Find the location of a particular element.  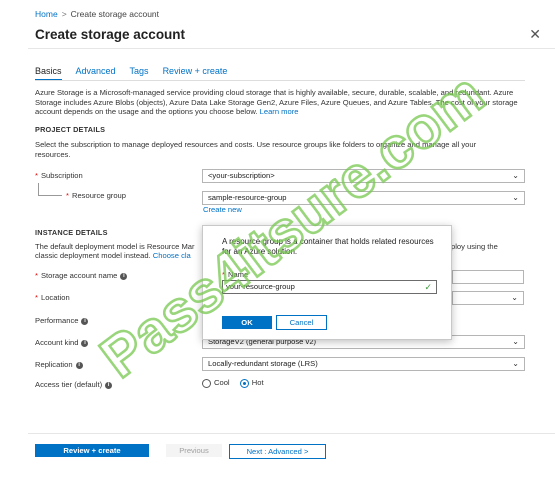

replication-dropdown: Locally-redundant storage (LRS) ⌄ is located at coordinates (363, 364).